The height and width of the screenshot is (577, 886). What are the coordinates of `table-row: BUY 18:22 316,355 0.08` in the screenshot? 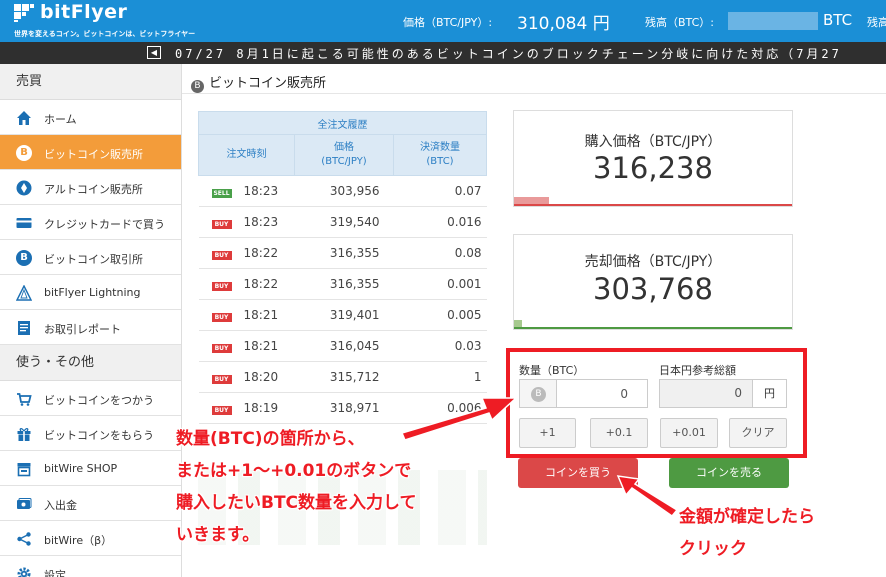 It's located at (342, 253).